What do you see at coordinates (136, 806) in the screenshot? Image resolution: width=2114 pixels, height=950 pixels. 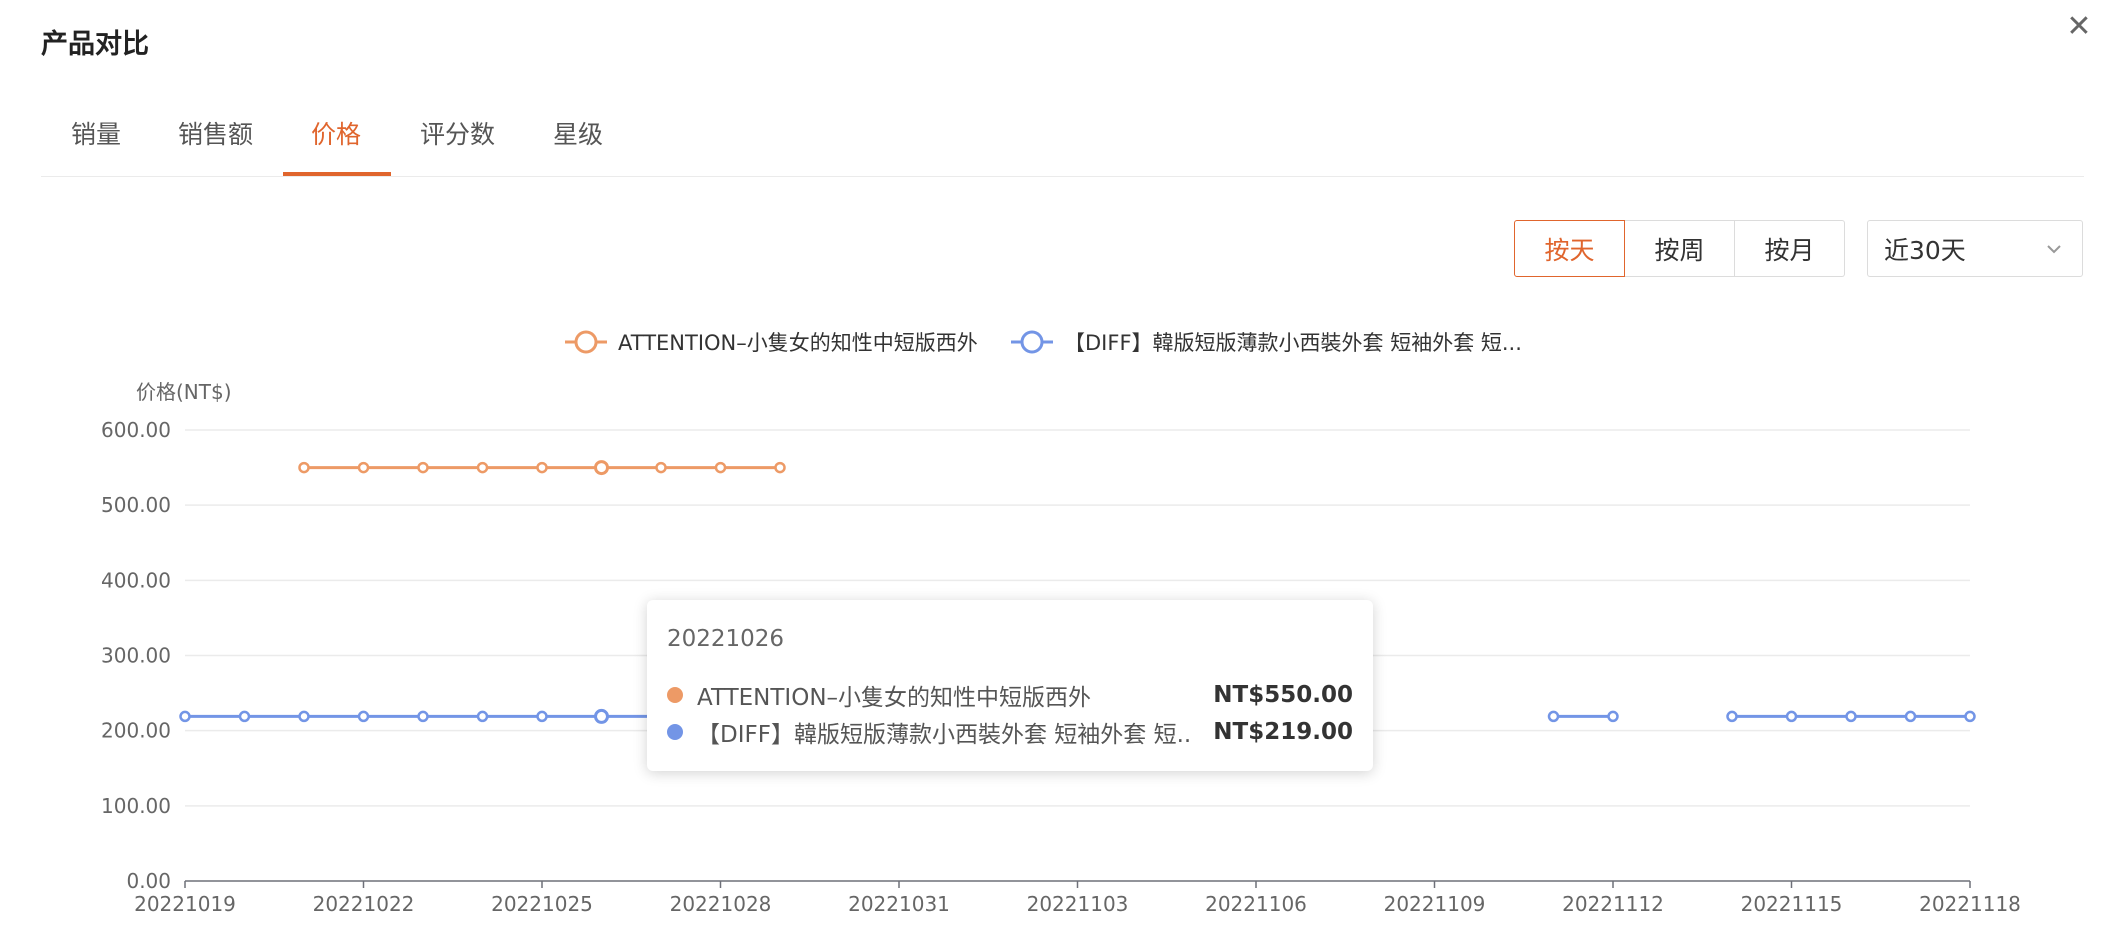 I see `y-tick-label: 100.00` at bounding box center [136, 806].